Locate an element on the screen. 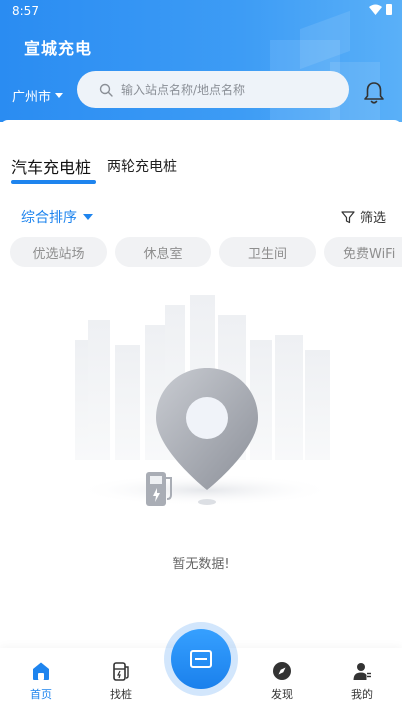  scan-button is located at coordinates (201, 659).